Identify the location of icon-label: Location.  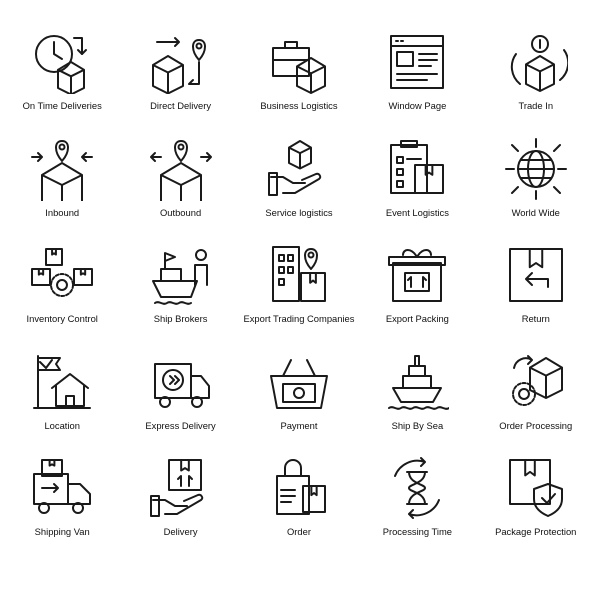
(62, 425).